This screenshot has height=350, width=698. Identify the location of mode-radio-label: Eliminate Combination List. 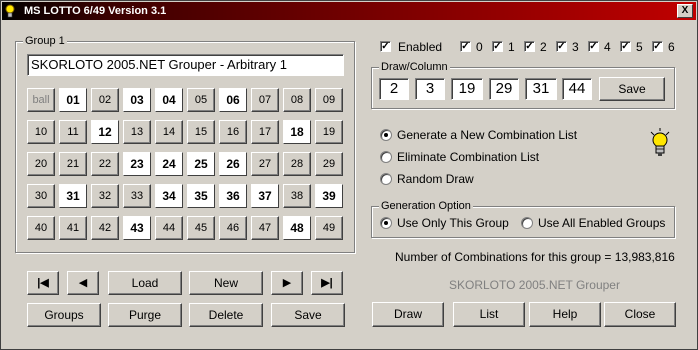
(468, 157).